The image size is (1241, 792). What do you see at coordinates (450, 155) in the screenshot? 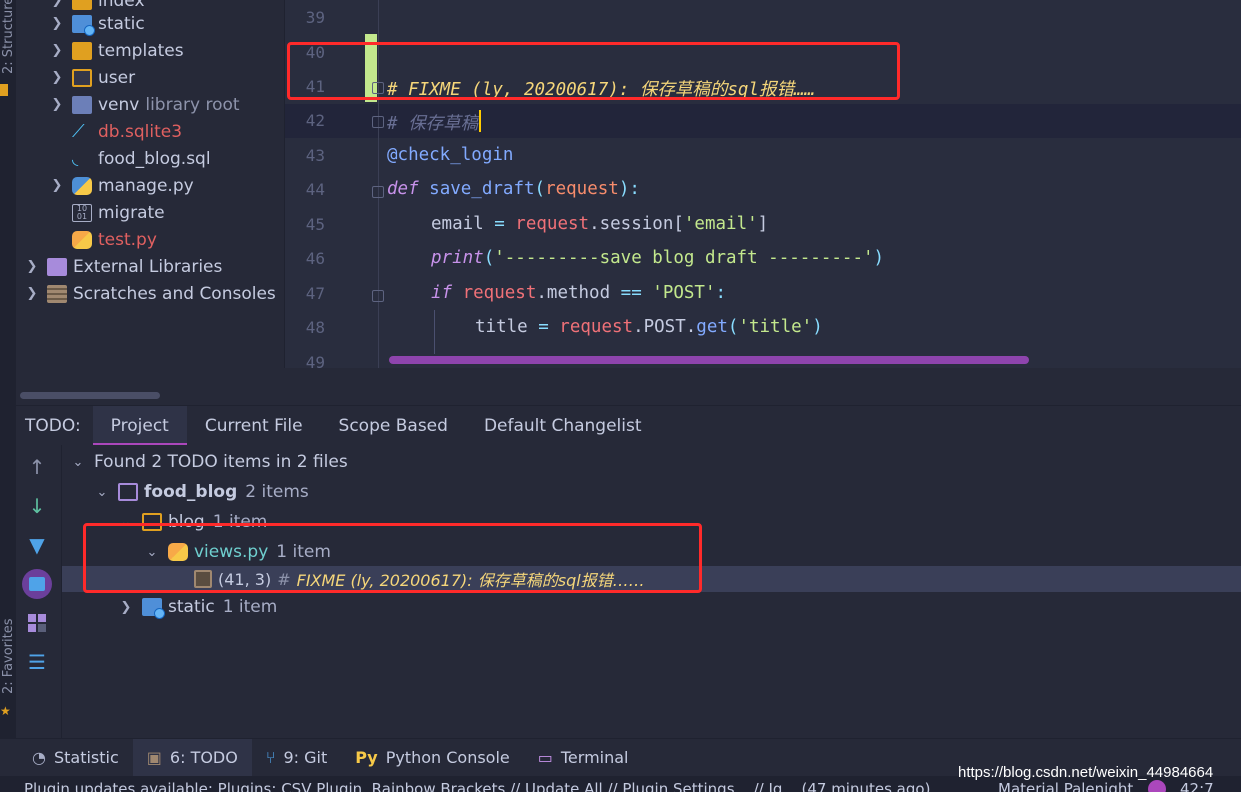
I see `code-line-43: @check_login` at bounding box center [450, 155].